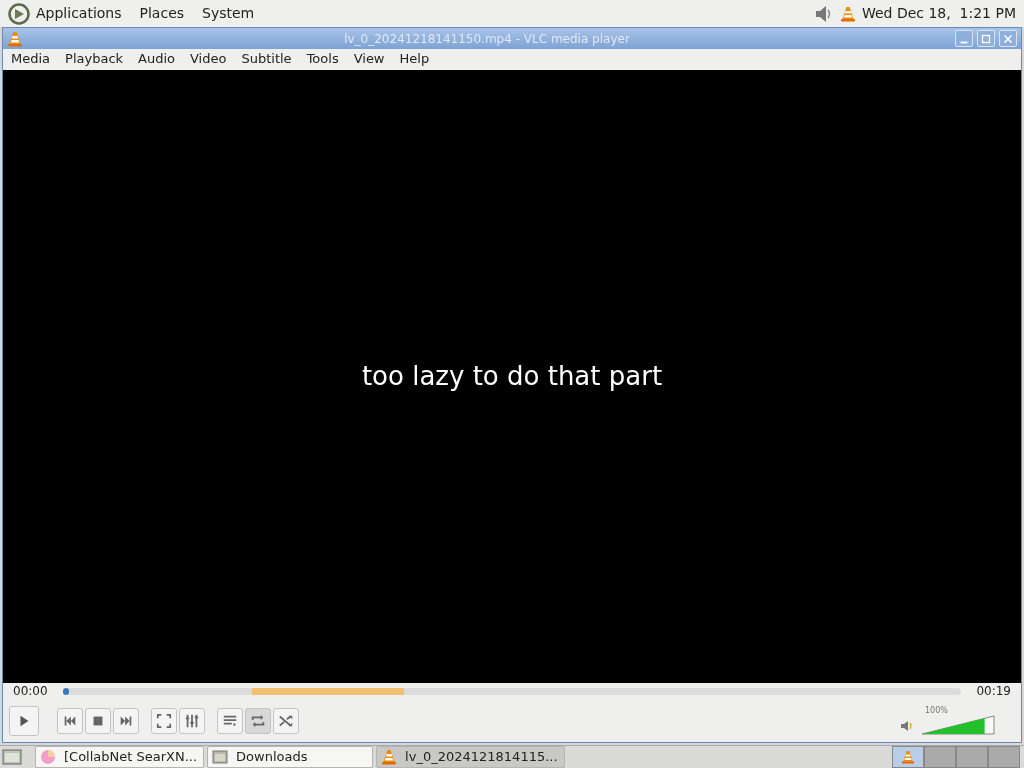 The image size is (1024, 768). What do you see at coordinates (258, 720) in the screenshot?
I see `loop-button` at bounding box center [258, 720].